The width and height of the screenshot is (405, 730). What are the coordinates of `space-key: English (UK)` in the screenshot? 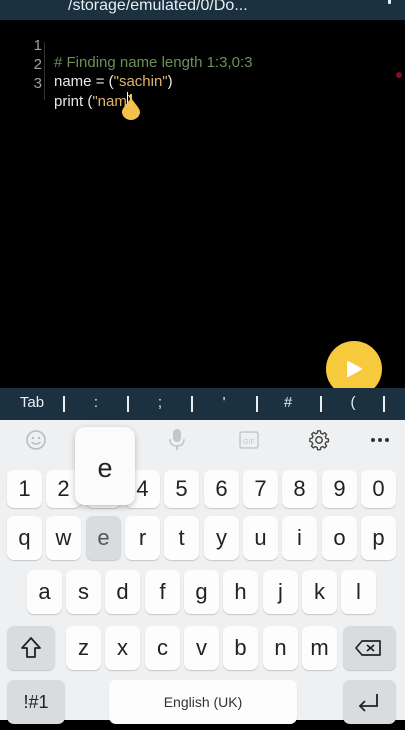 It's located at (203, 702).